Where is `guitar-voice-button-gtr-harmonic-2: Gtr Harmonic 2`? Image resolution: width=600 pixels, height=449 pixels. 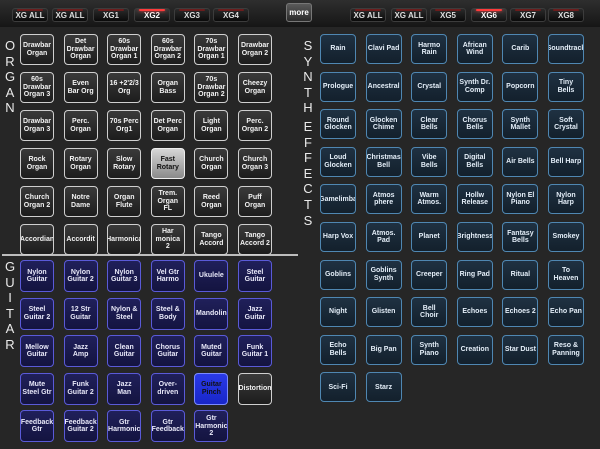 guitar-voice-button-gtr-harmonic-2: Gtr Harmonic 2 is located at coordinates (211, 426).